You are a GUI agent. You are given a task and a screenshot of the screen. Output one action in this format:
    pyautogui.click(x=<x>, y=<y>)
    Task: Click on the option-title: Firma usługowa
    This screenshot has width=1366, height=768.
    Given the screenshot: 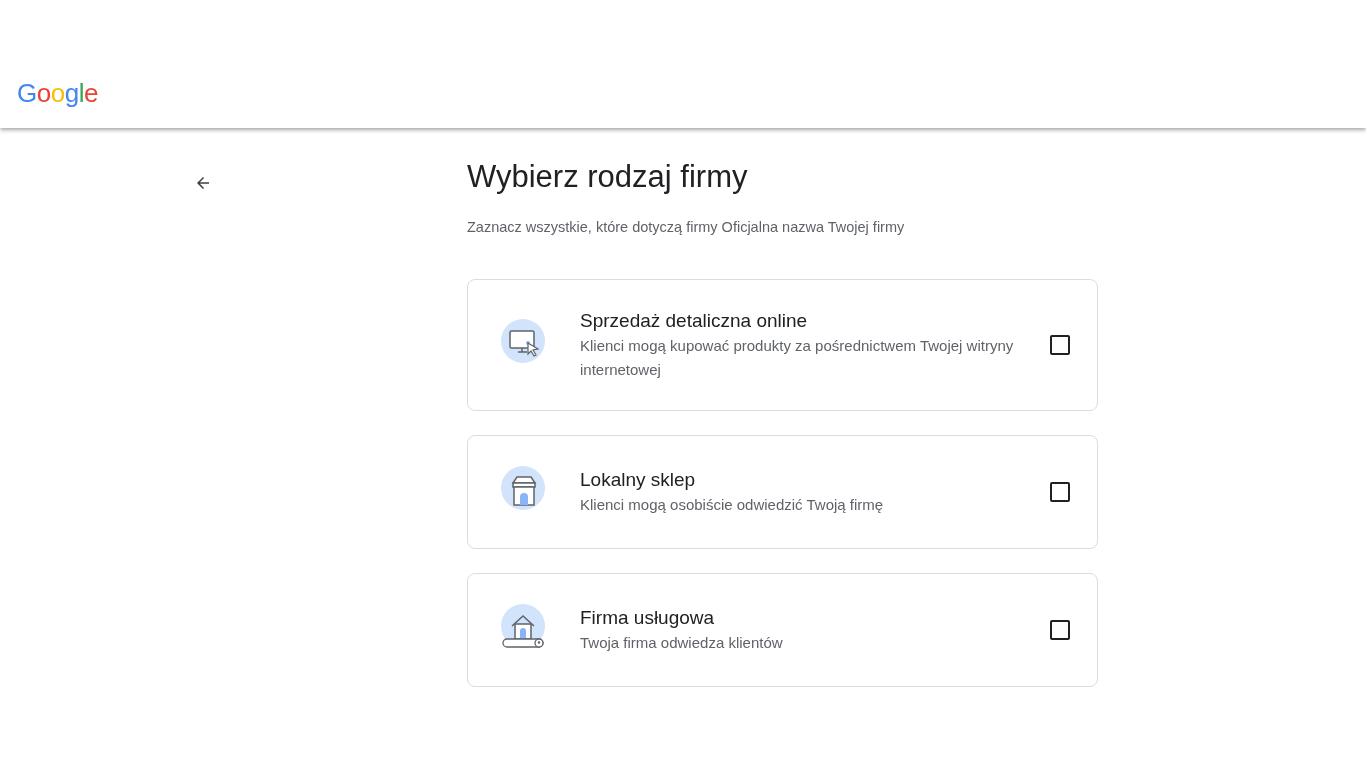 What is the action you would take?
    pyautogui.click(x=648, y=617)
    